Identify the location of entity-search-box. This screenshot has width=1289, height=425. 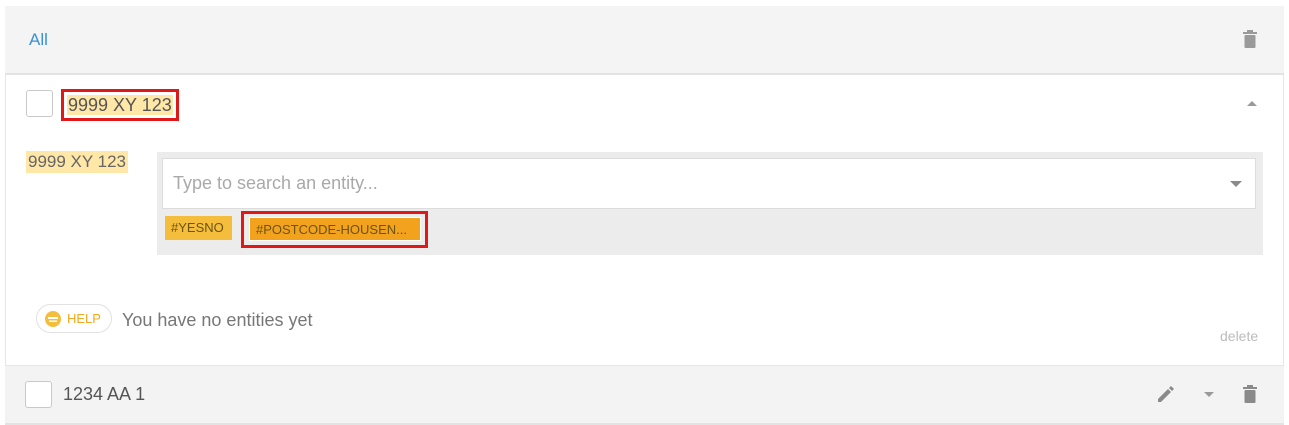
(709, 183).